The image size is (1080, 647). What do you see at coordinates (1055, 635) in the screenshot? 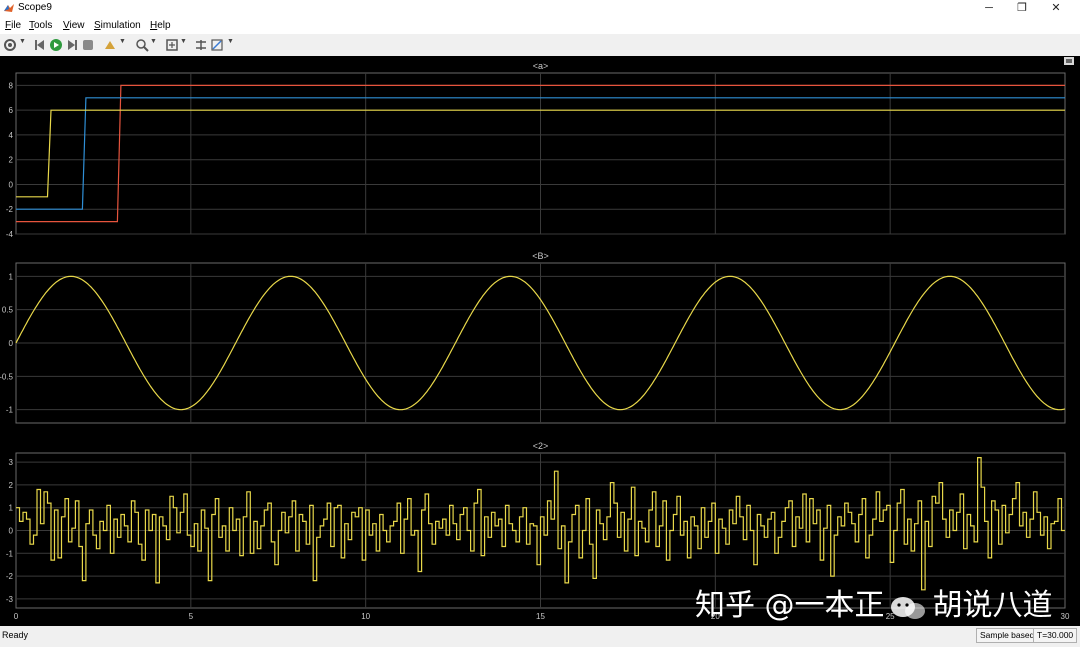
I see `status-time: T=30.000` at bounding box center [1055, 635].